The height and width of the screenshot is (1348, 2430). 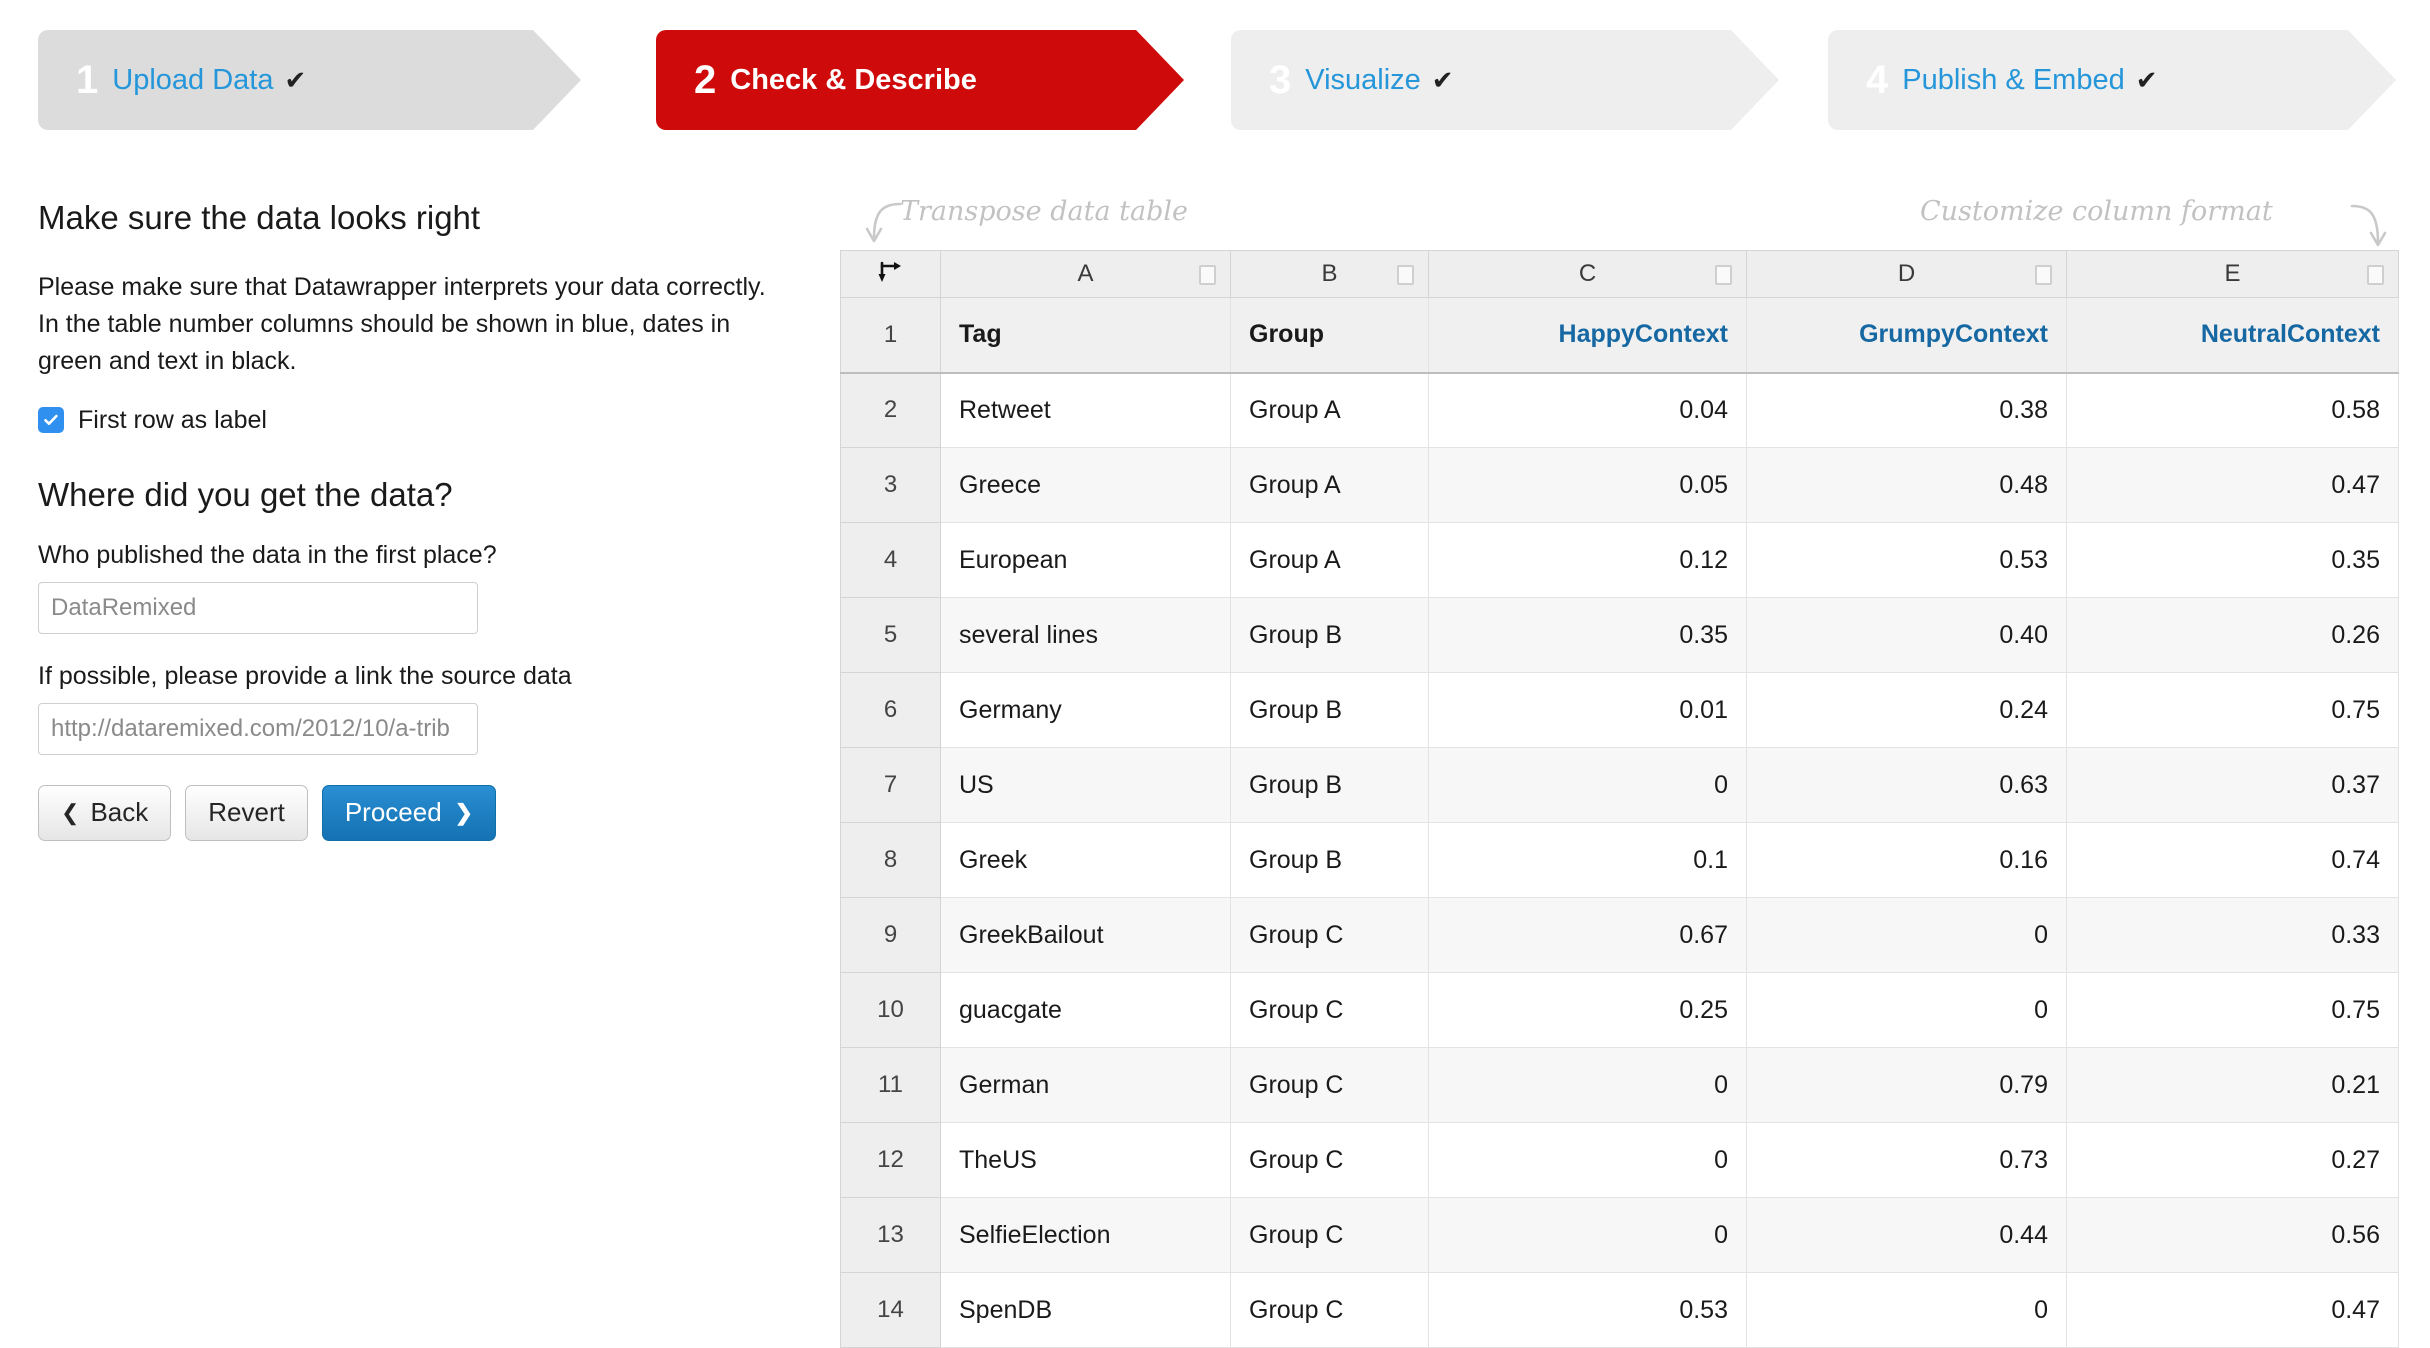 I want to click on cell-c: 0.05, so click(x=1587, y=485).